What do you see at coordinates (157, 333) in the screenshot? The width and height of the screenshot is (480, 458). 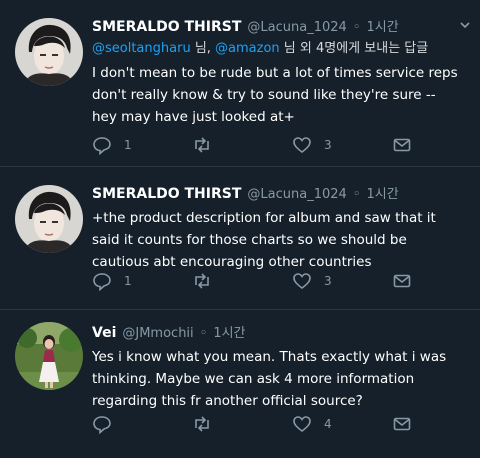 I see `handle: @JMmochii` at bounding box center [157, 333].